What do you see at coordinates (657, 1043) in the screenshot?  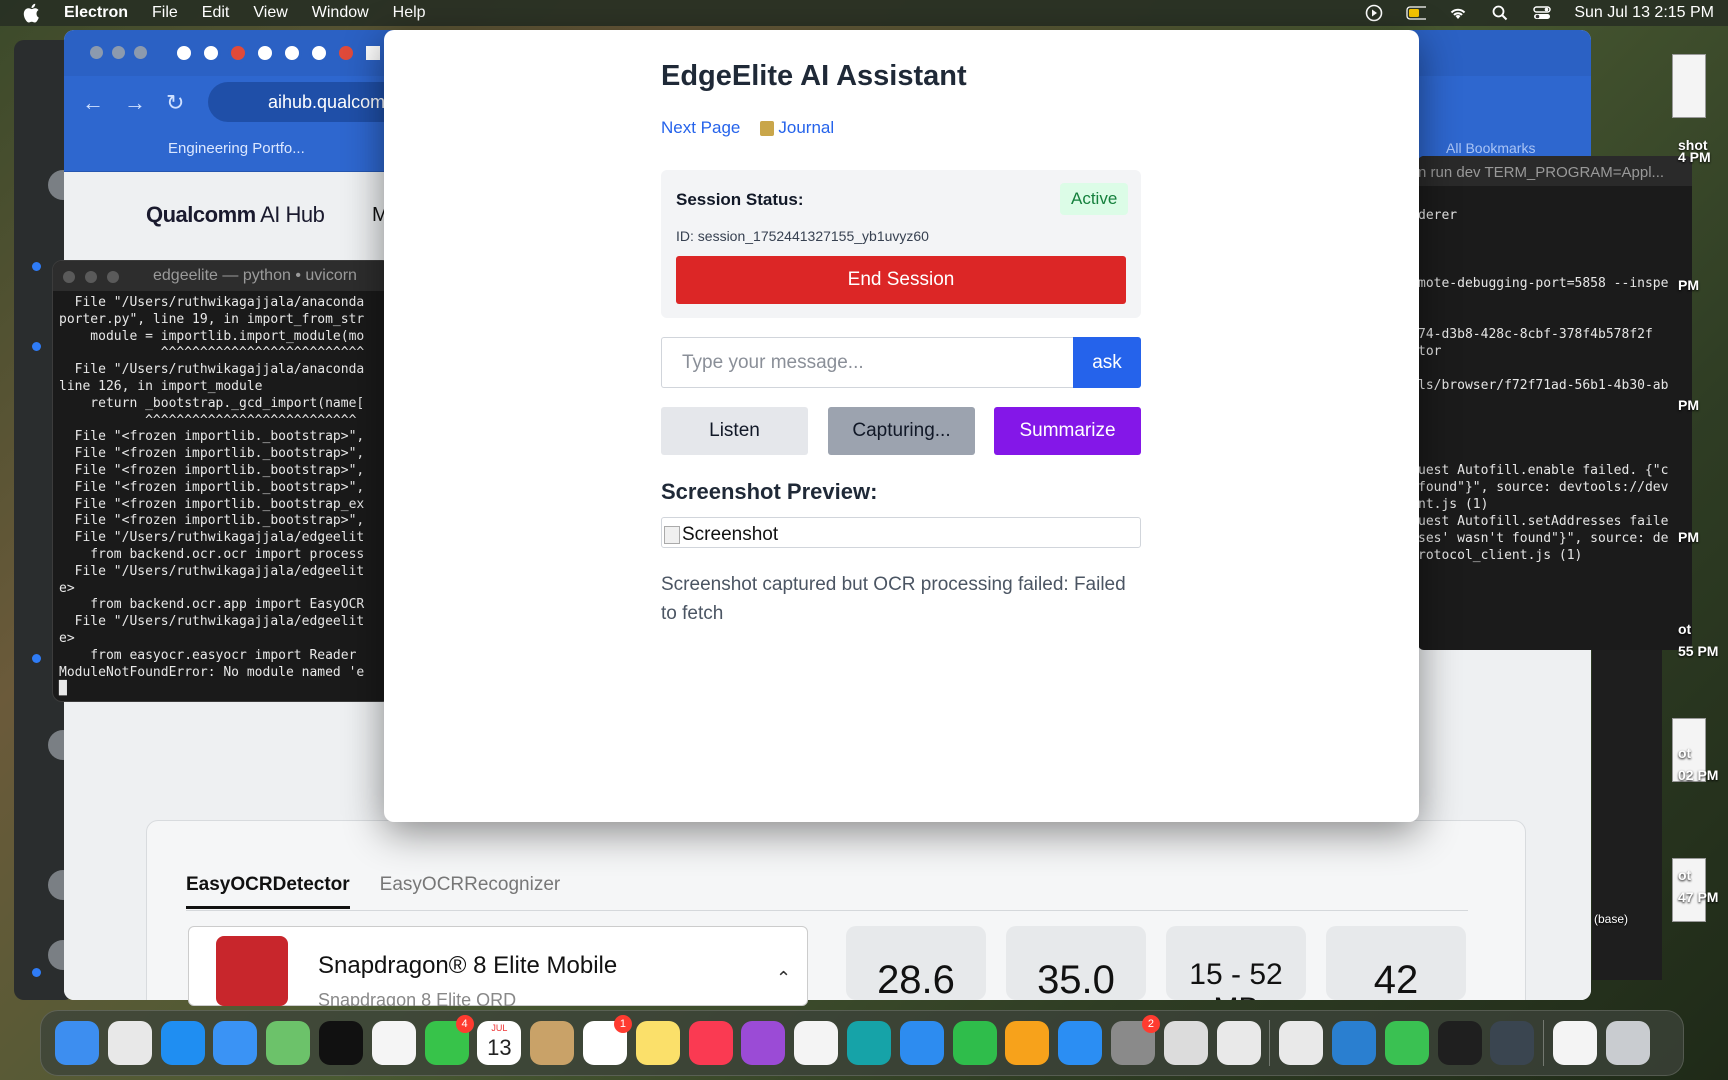 I see `dock-notes-icon` at bounding box center [657, 1043].